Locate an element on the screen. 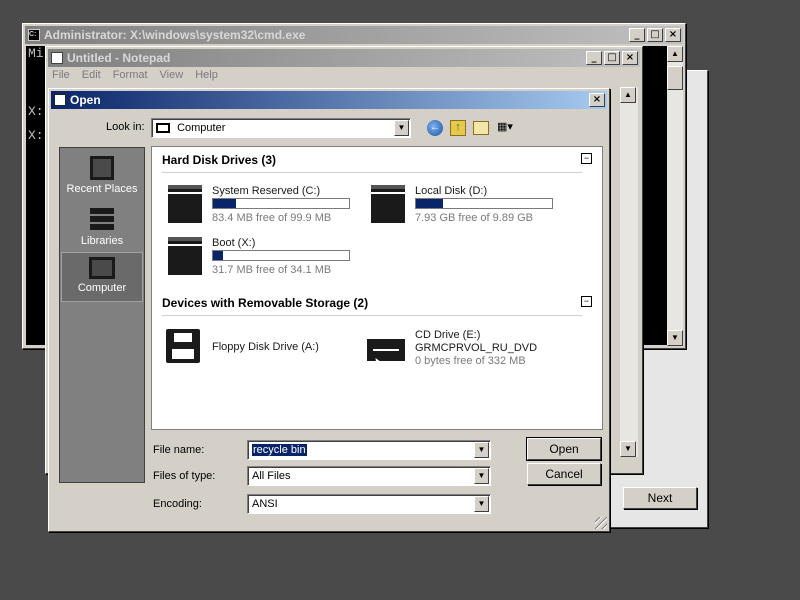 The width and height of the screenshot is (800, 600). up-folder-icon: ↑ is located at coordinates (458, 128).